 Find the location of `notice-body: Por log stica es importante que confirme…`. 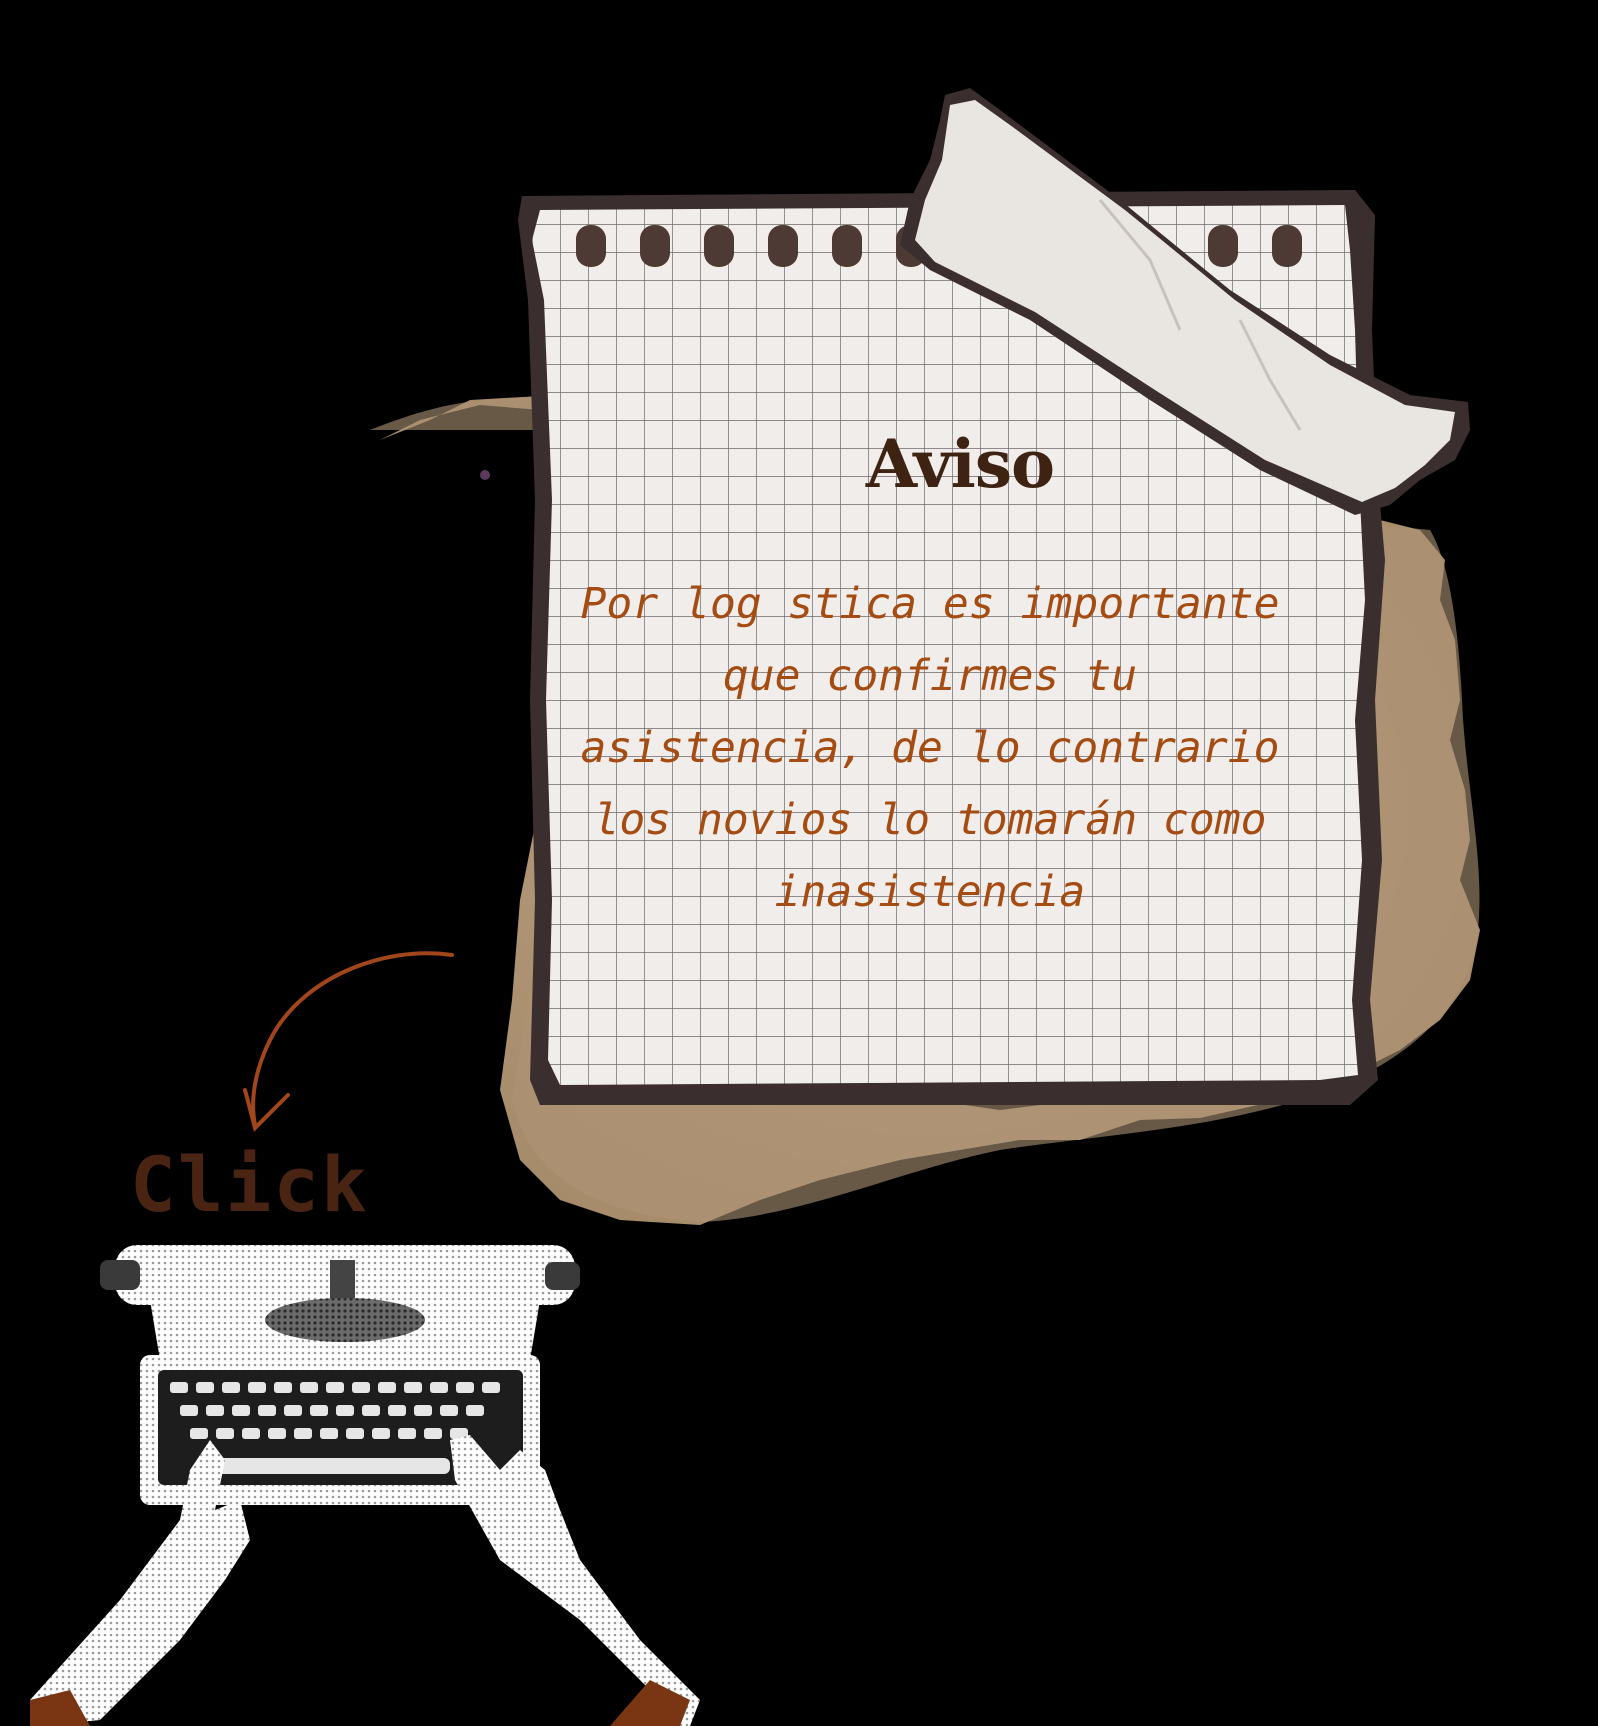

notice-body: Por log stica es importante que confirme… is located at coordinates (930, 748).